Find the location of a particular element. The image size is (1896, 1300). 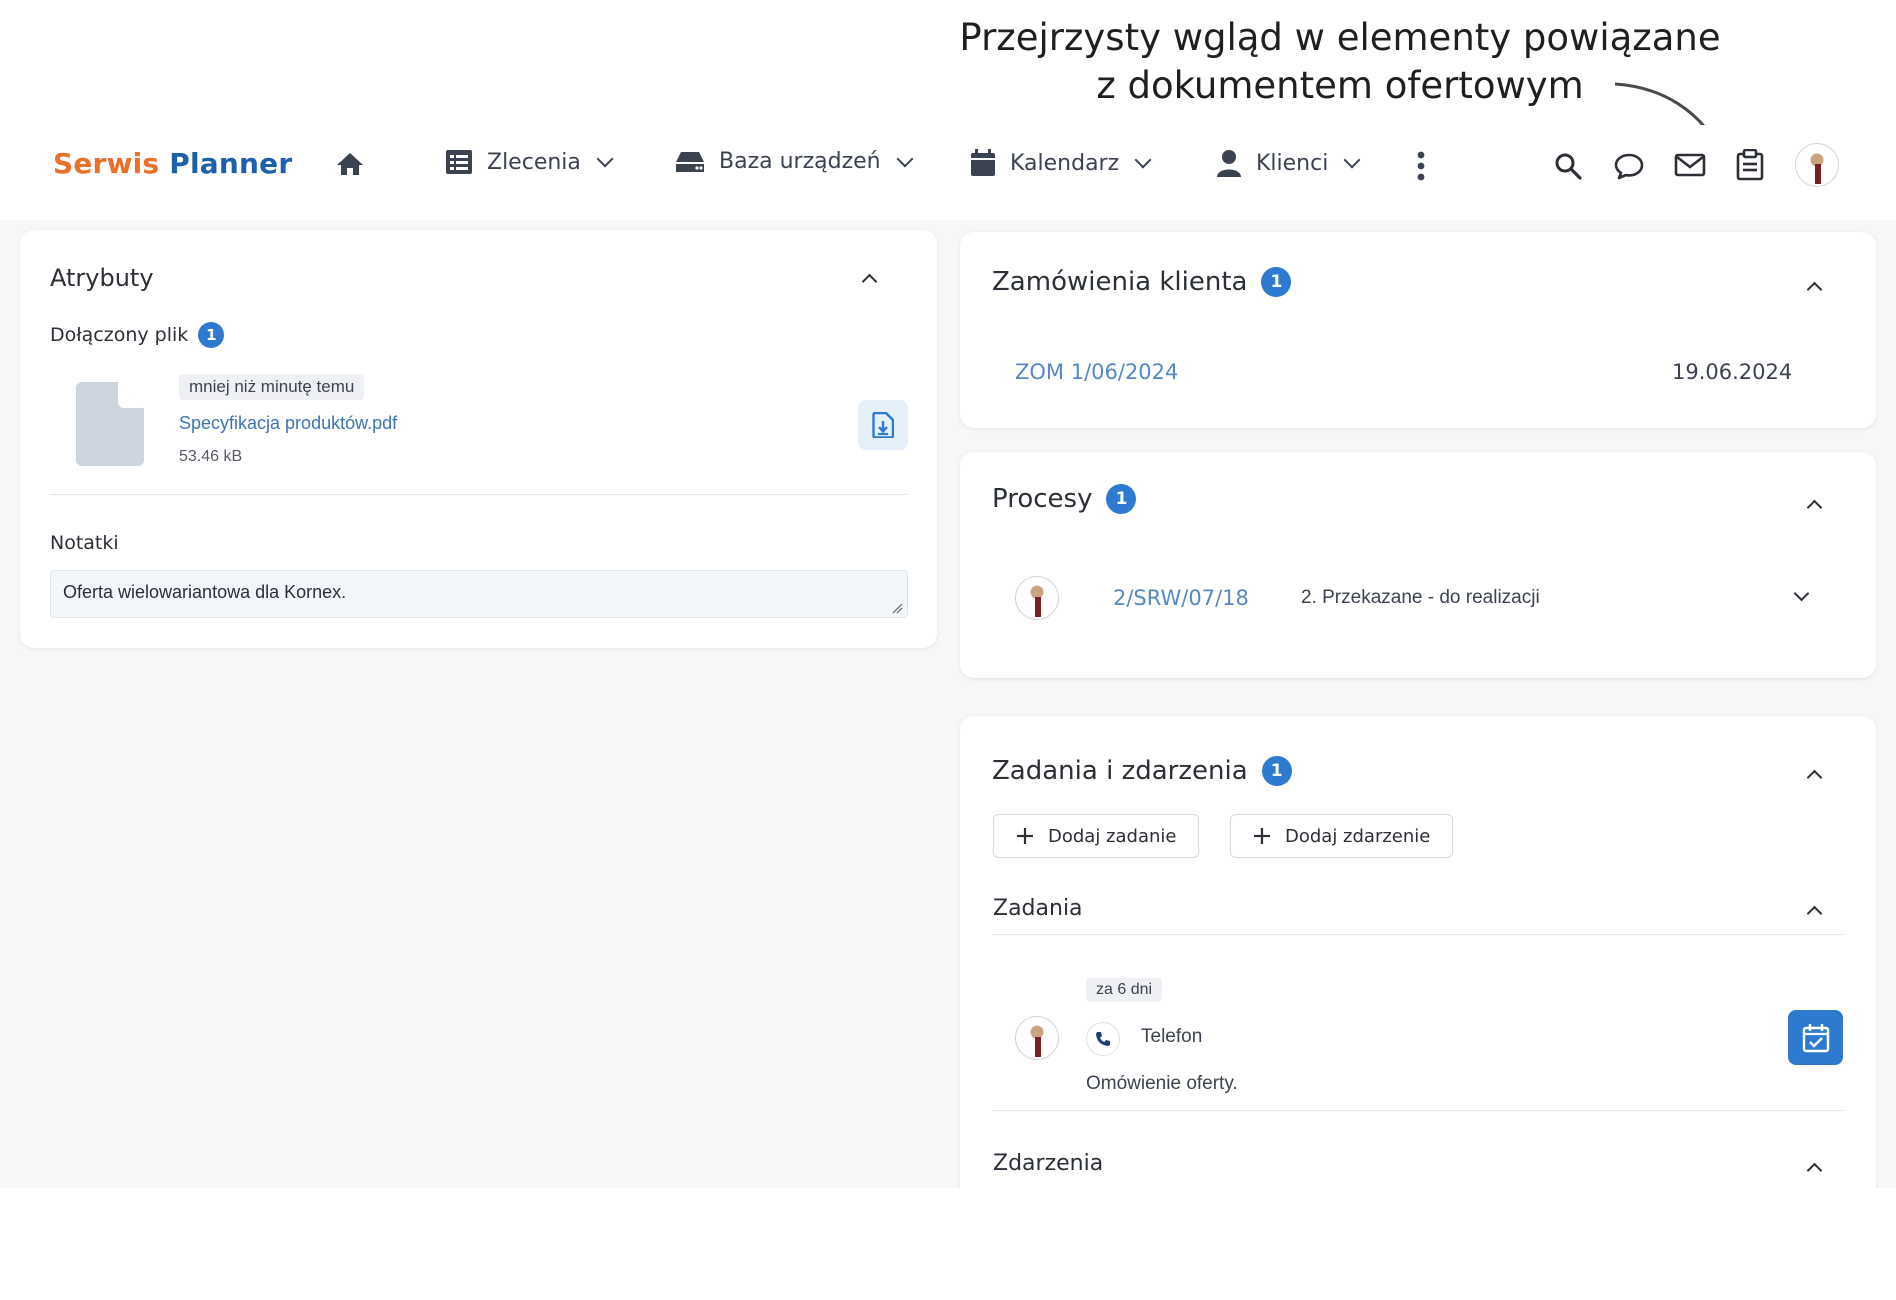

nav-item-zlecenia: Zlecenia is located at coordinates (529, 162).